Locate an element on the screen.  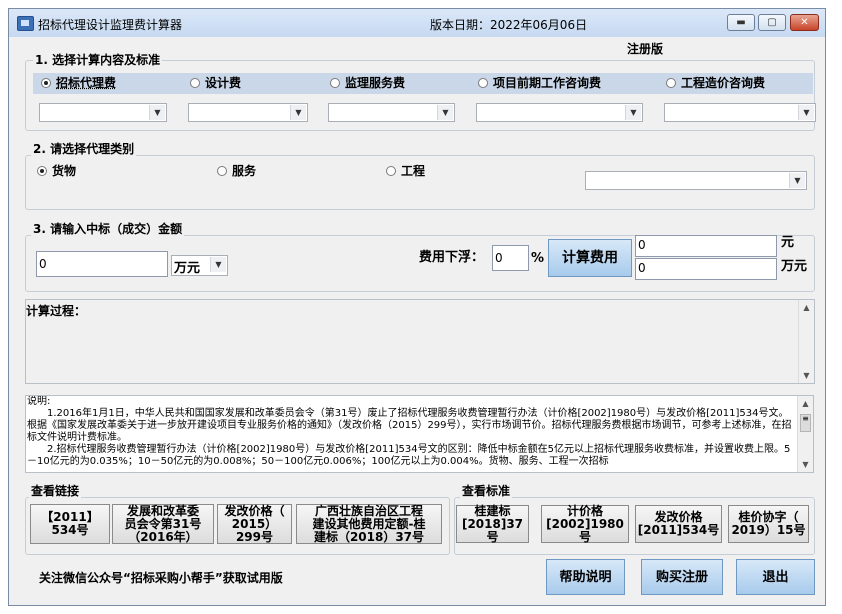
standard-gui-2018-37: 桂建标 [2018]37号 is located at coordinates (492, 523).